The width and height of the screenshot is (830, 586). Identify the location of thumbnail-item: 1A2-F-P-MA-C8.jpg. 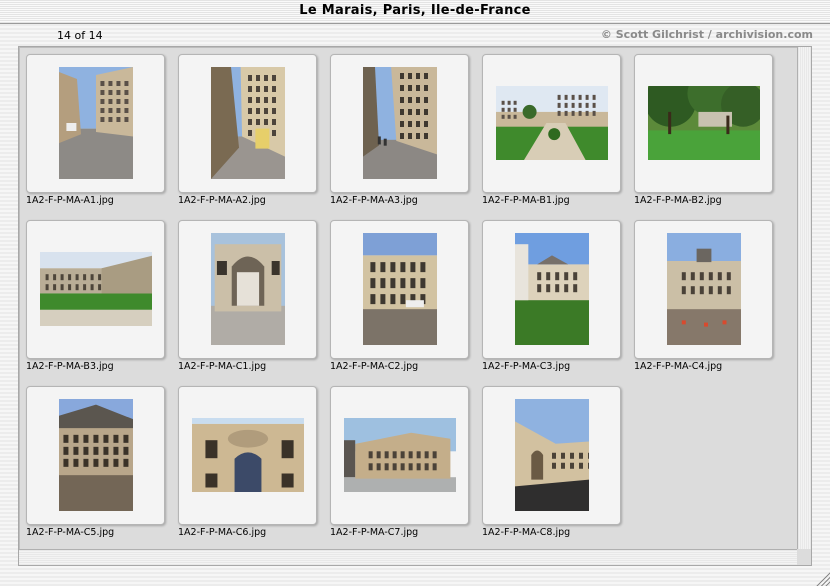
(551, 460).